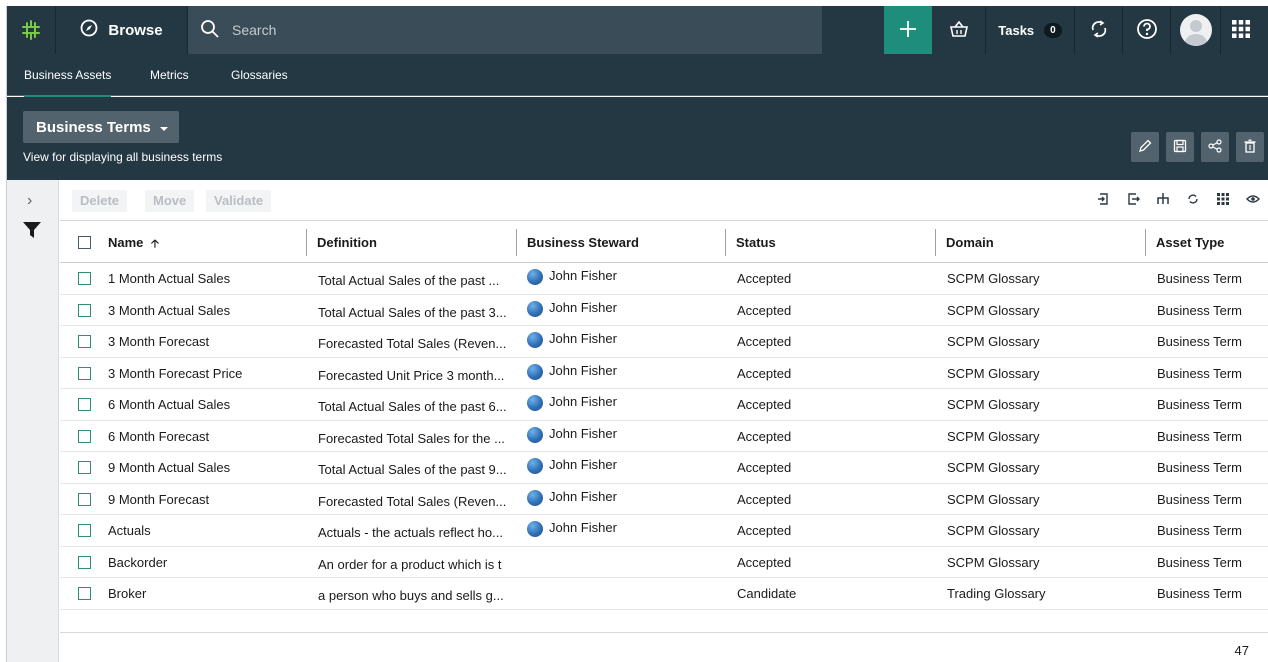 The image size is (1268, 662). What do you see at coordinates (1099, 30) in the screenshot?
I see `sync-button` at bounding box center [1099, 30].